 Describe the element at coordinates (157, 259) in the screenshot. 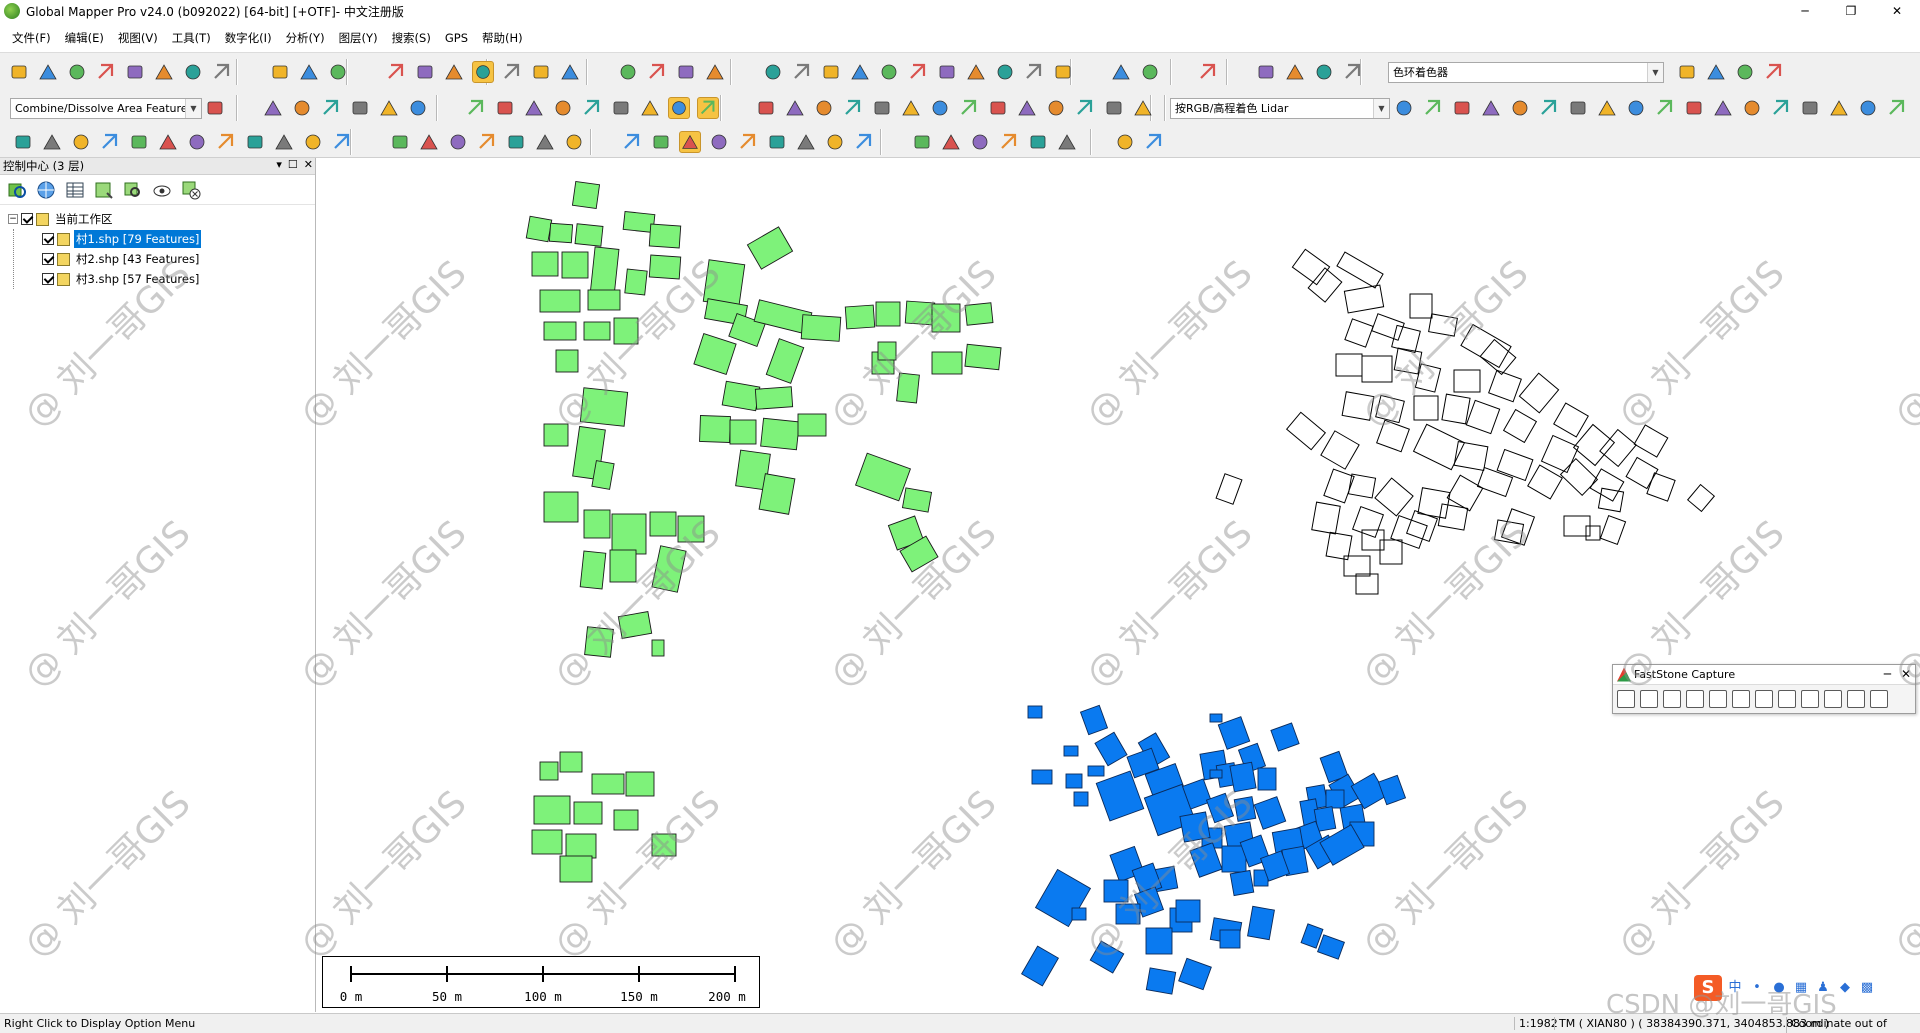

I see `layer-item-2: 村2.shp [43 Features]` at that location.